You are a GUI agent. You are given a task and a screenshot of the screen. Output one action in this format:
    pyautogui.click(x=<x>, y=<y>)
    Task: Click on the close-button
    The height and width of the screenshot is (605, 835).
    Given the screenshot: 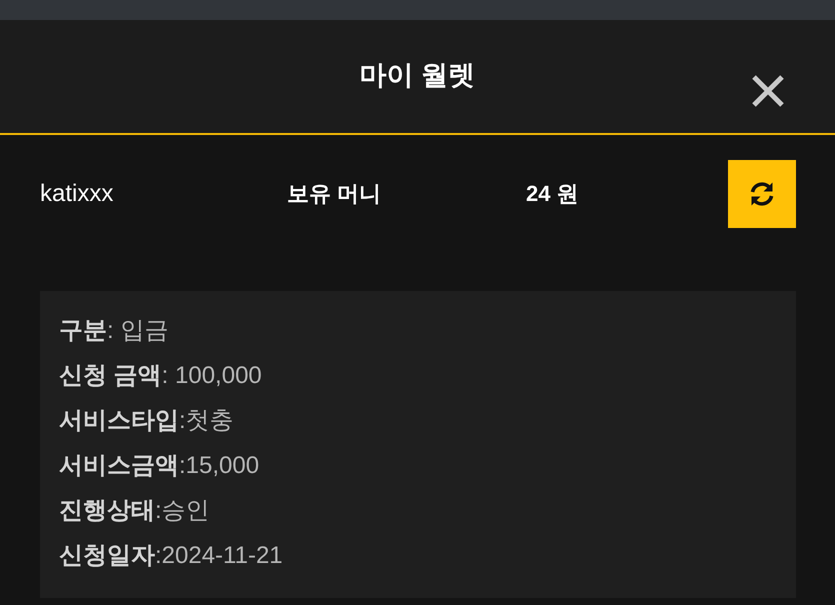 What is the action you would take?
    pyautogui.click(x=768, y=91)
    